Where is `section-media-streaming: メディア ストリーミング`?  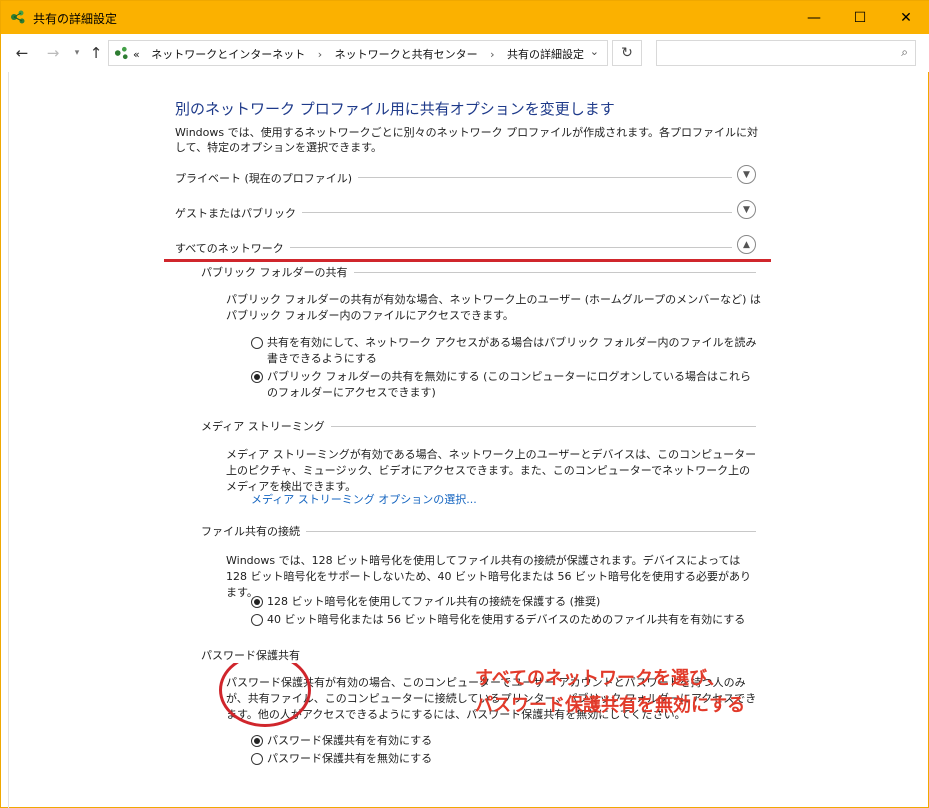
section-media-streaming: メディア ストリーミング is located at coordinates (478, 426).